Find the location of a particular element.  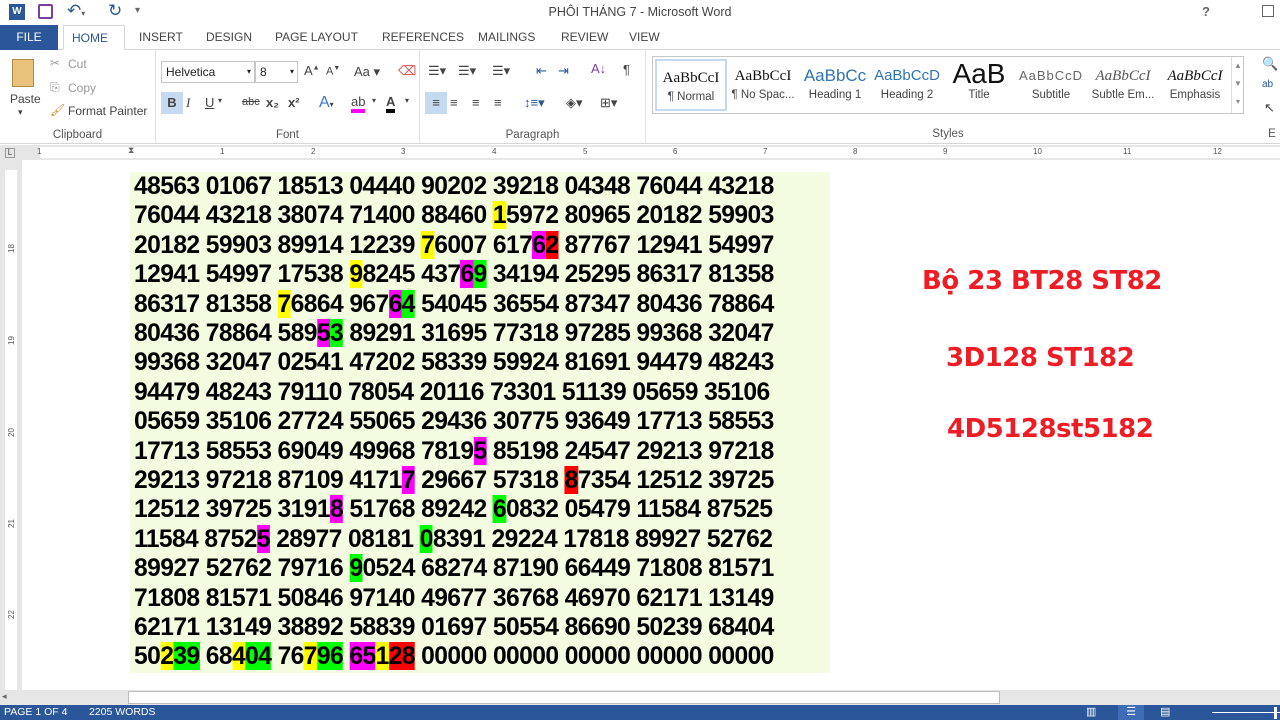

increase-indent-icon: ⇥ is located at coordinates (563, 71).